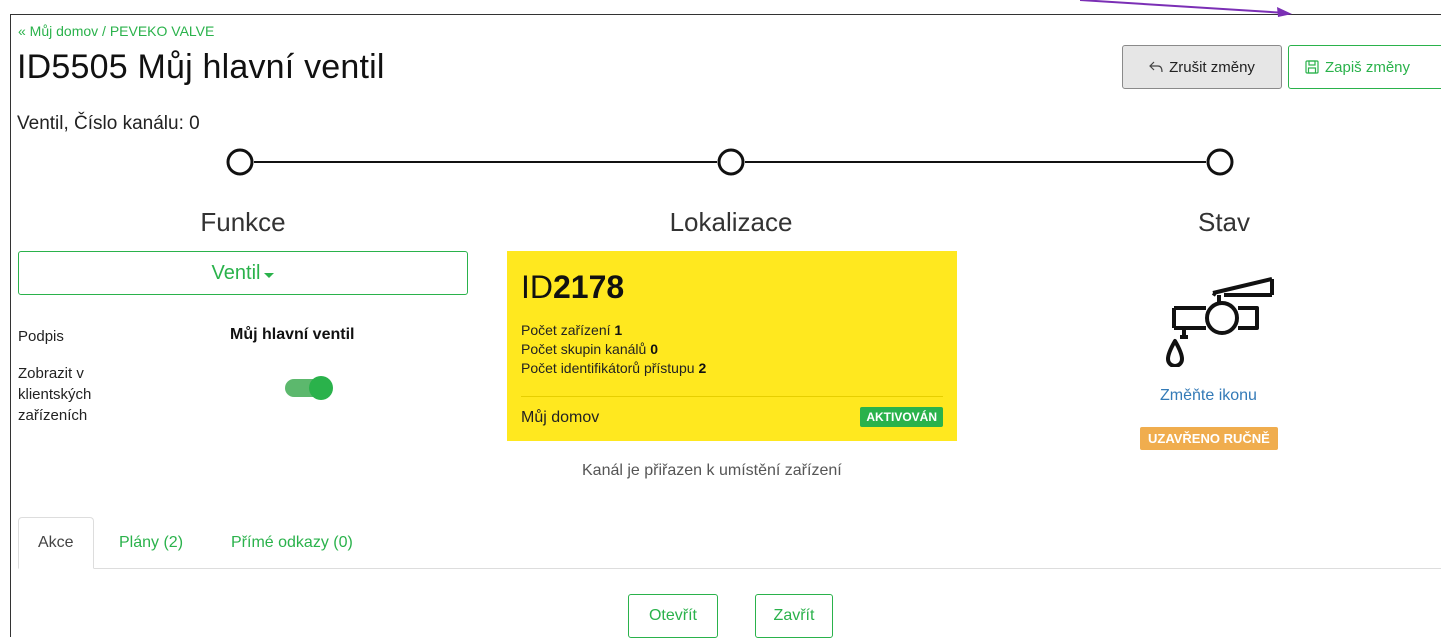  Describe the element at coordinates (41, 336) in the screenshot. I see `caption-label: Podpis` at that location.